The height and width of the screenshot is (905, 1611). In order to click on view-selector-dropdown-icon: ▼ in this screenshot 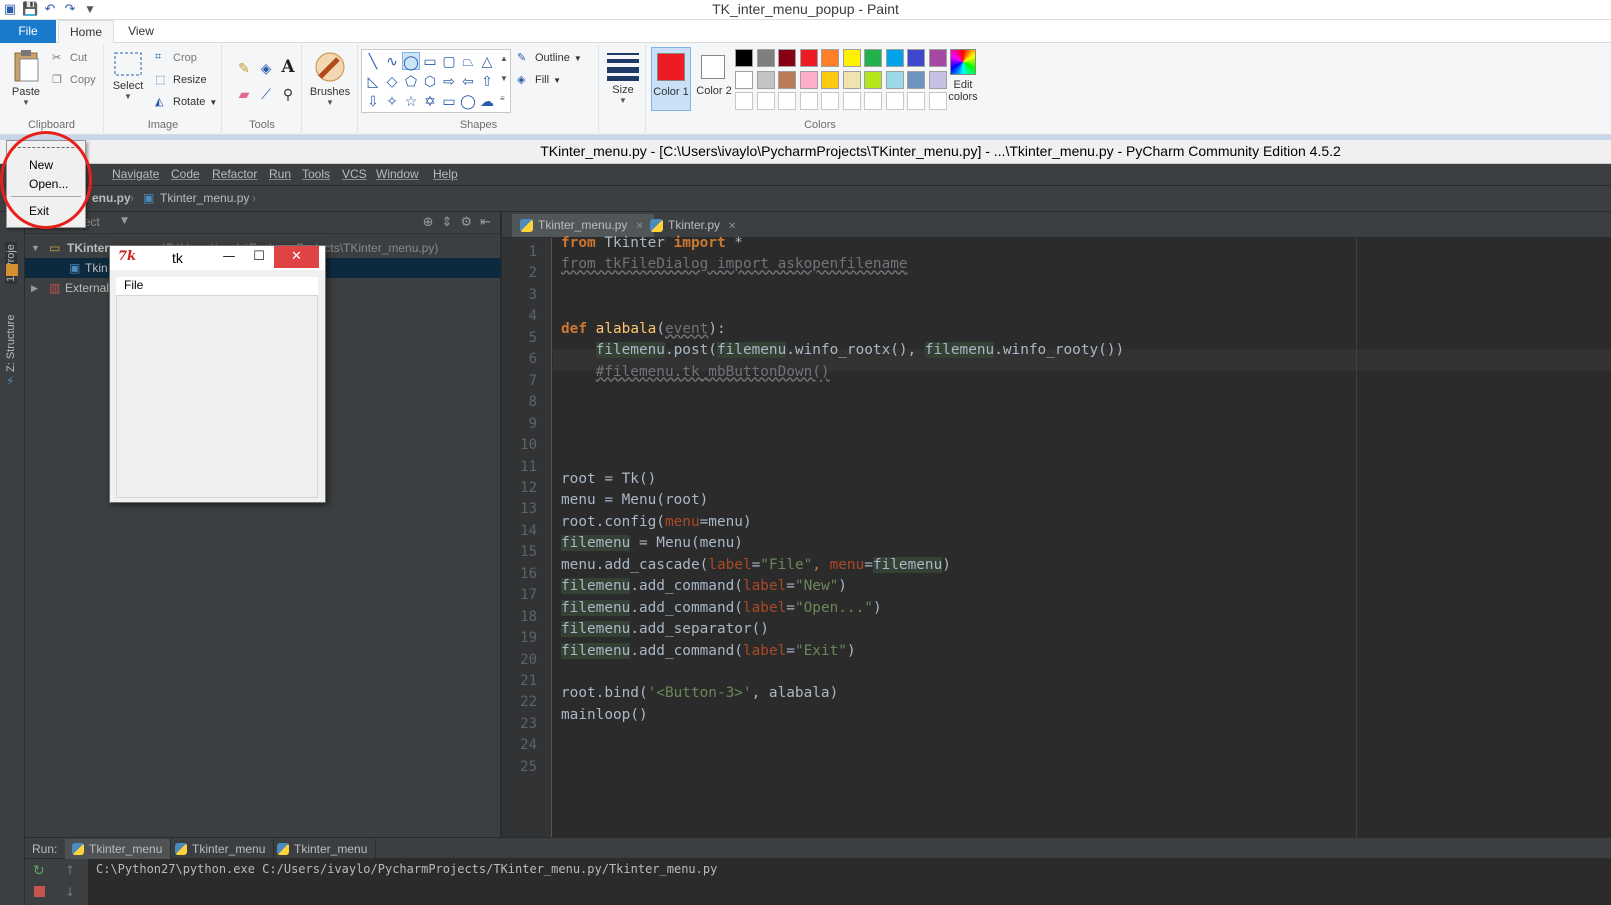, I will do `click(124, 221)`.